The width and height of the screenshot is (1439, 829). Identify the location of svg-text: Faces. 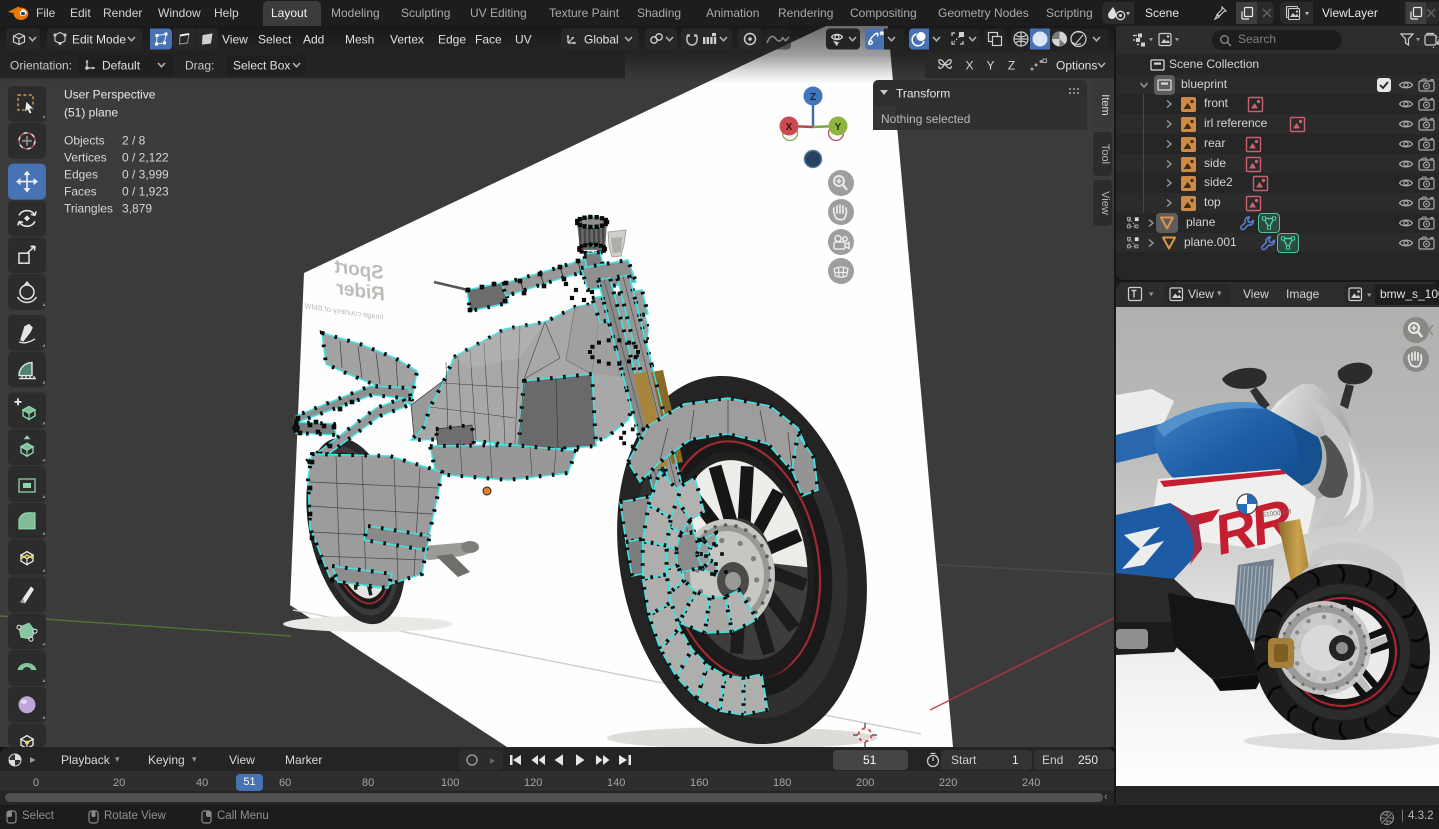
(80, 192).